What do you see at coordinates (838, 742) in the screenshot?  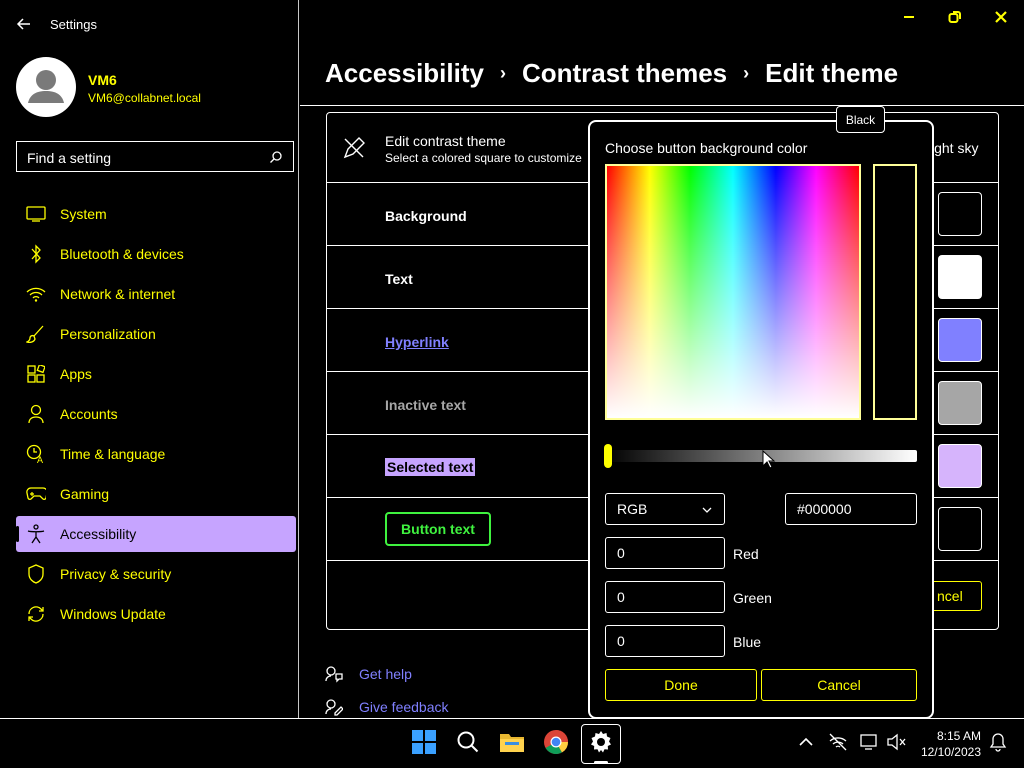 I see `network-tray-button` at bounding box center [838, 742].